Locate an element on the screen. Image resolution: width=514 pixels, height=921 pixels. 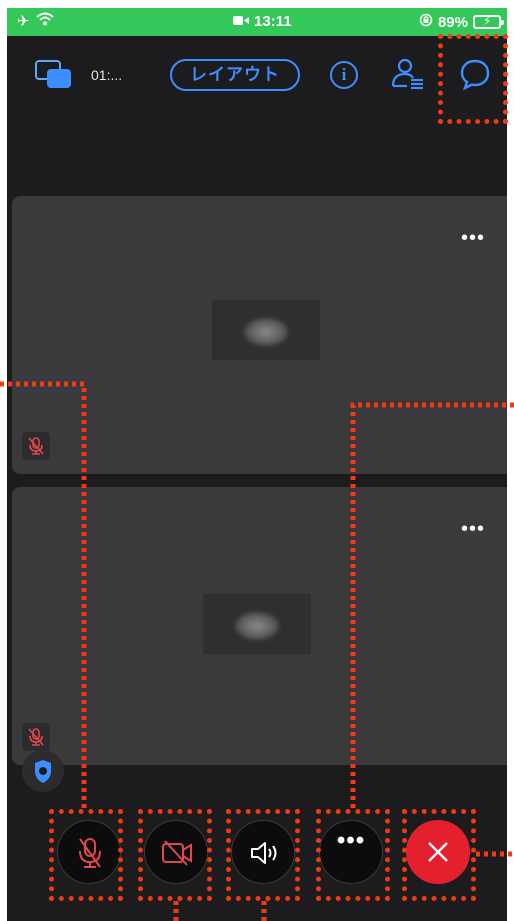
orientation-lock-icon is located at coordinates (426, 22).